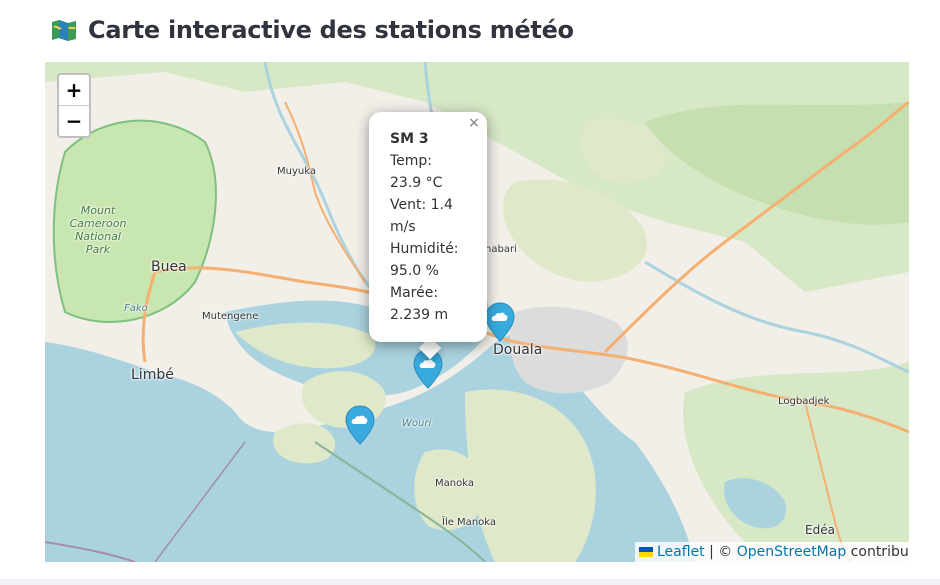 The image size is (940, 585). I want to click on ukraine-flag-icon, so click(646, 552).